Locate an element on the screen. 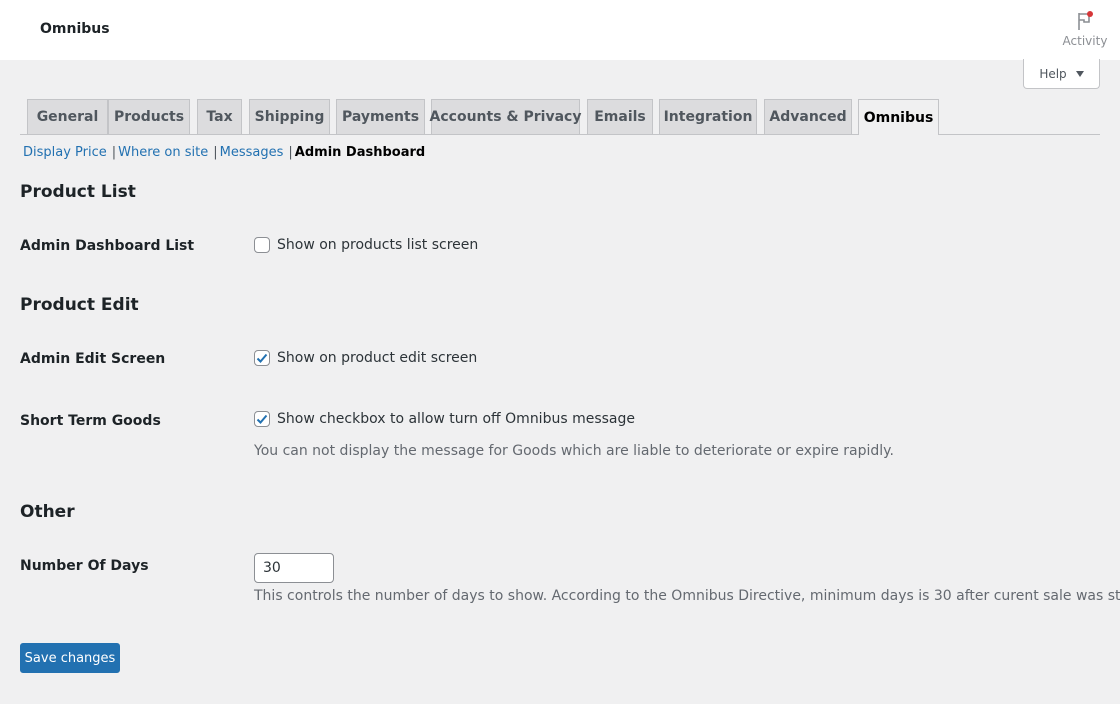  tab-tax: Tax is located at coordinates (219, 116).